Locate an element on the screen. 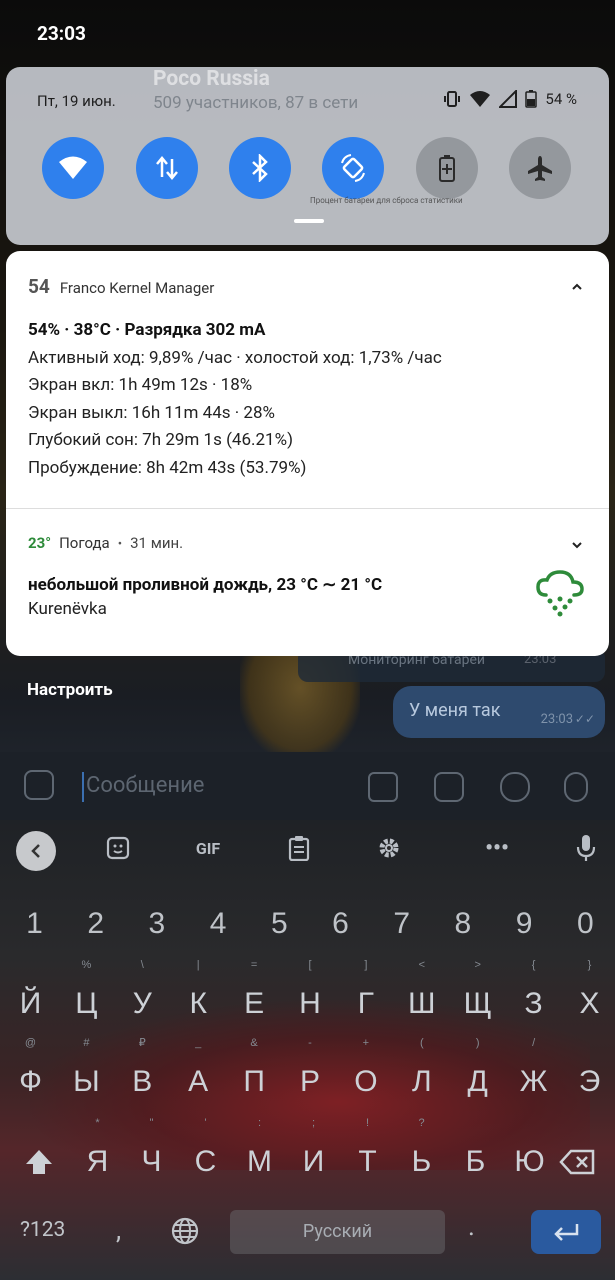 This screenshot has width=615, height=1280. key: {З is located at coordinates (533, 996).